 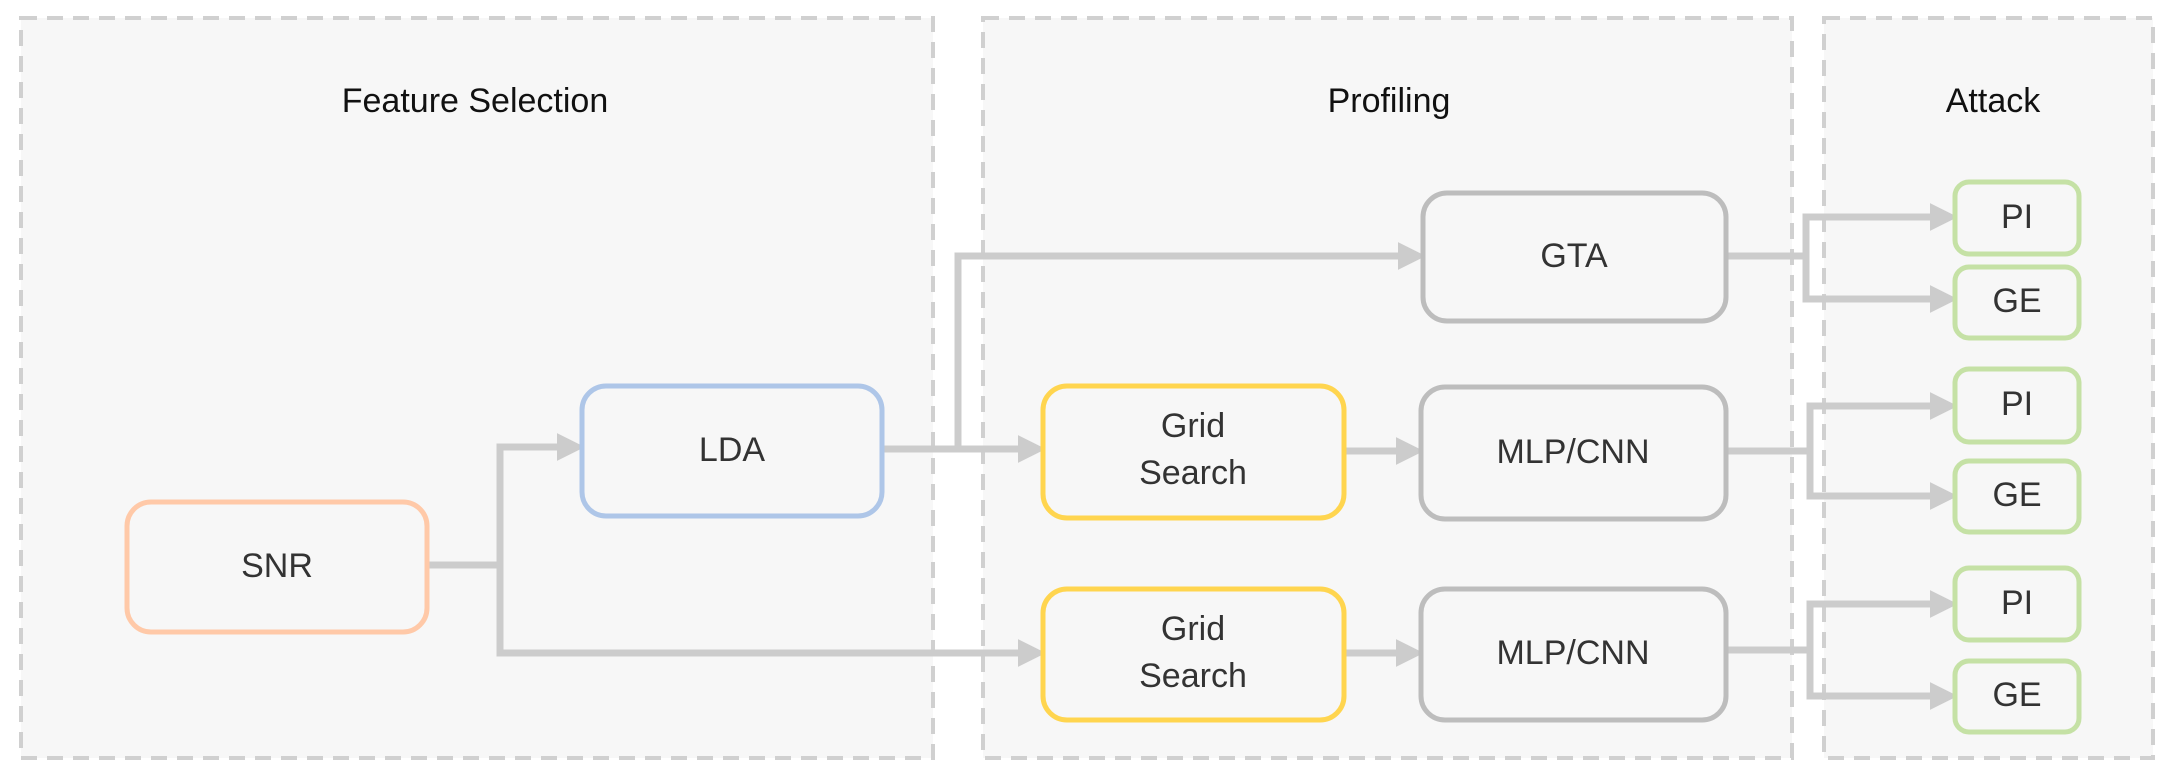 I want to click on node-mlp-cnn-1: MLP/CNN, so click(x=1573, y=453).